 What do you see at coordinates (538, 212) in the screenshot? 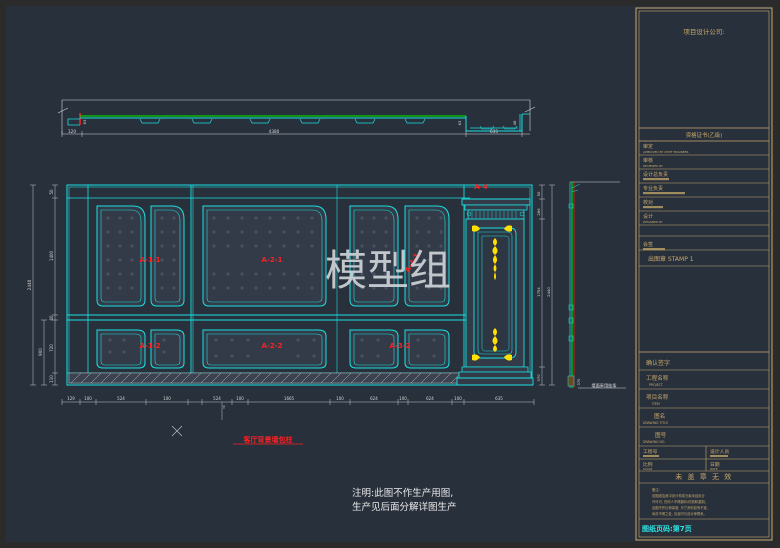
I see `dim-right-266: 266` at bounding box center [538, 212].